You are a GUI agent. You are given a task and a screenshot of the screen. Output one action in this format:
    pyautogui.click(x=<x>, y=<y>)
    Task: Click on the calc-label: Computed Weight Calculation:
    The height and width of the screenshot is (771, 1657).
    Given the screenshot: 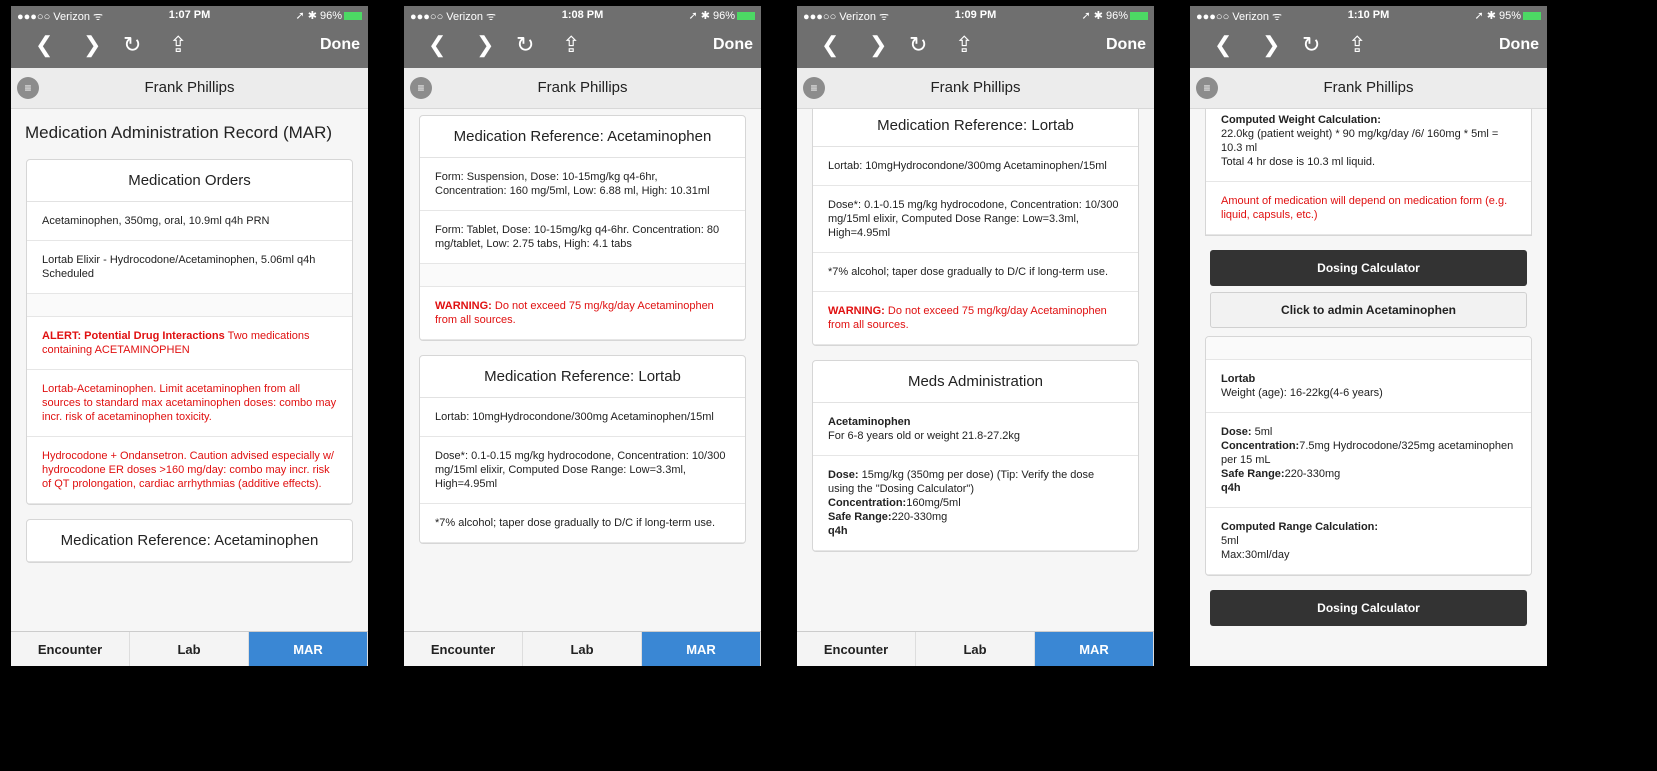 What is the action you would take?
    pyautogui.click(x=1301, y=120)
    